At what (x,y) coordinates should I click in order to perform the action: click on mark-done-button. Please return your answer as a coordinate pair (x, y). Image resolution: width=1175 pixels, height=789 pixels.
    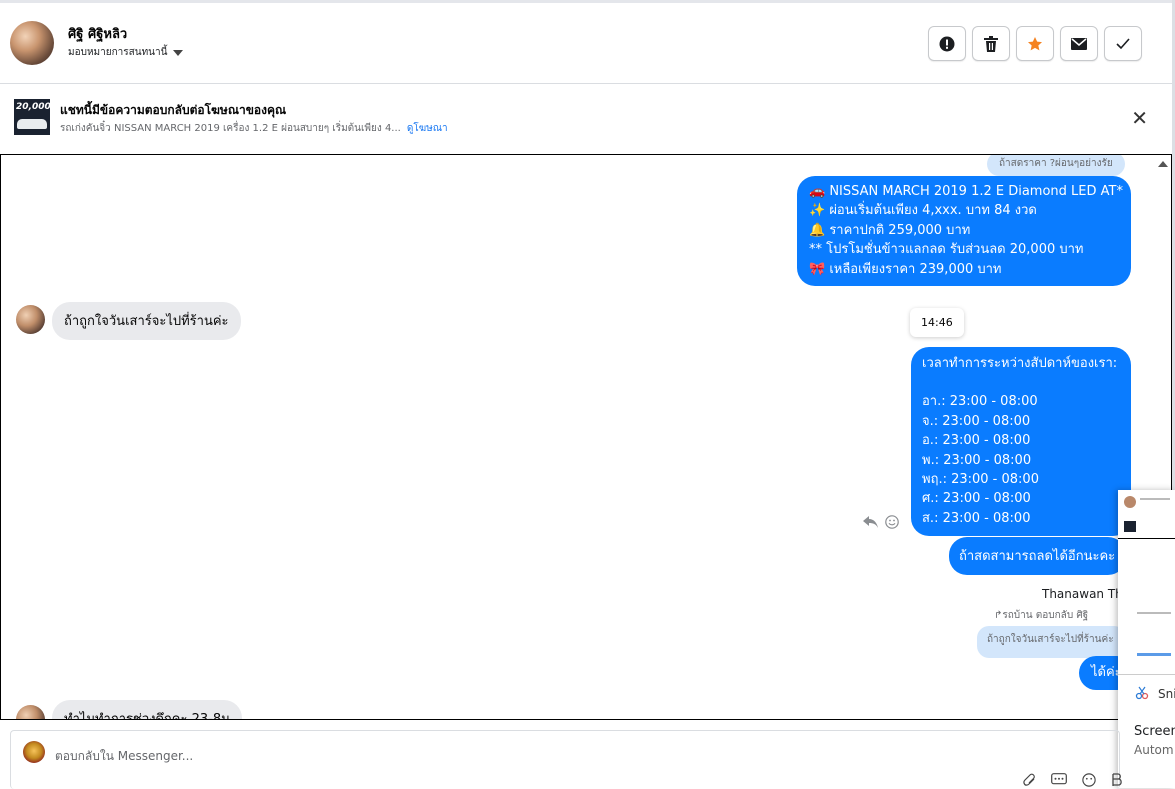
    Looking at the image, I should click on (1123, 43).